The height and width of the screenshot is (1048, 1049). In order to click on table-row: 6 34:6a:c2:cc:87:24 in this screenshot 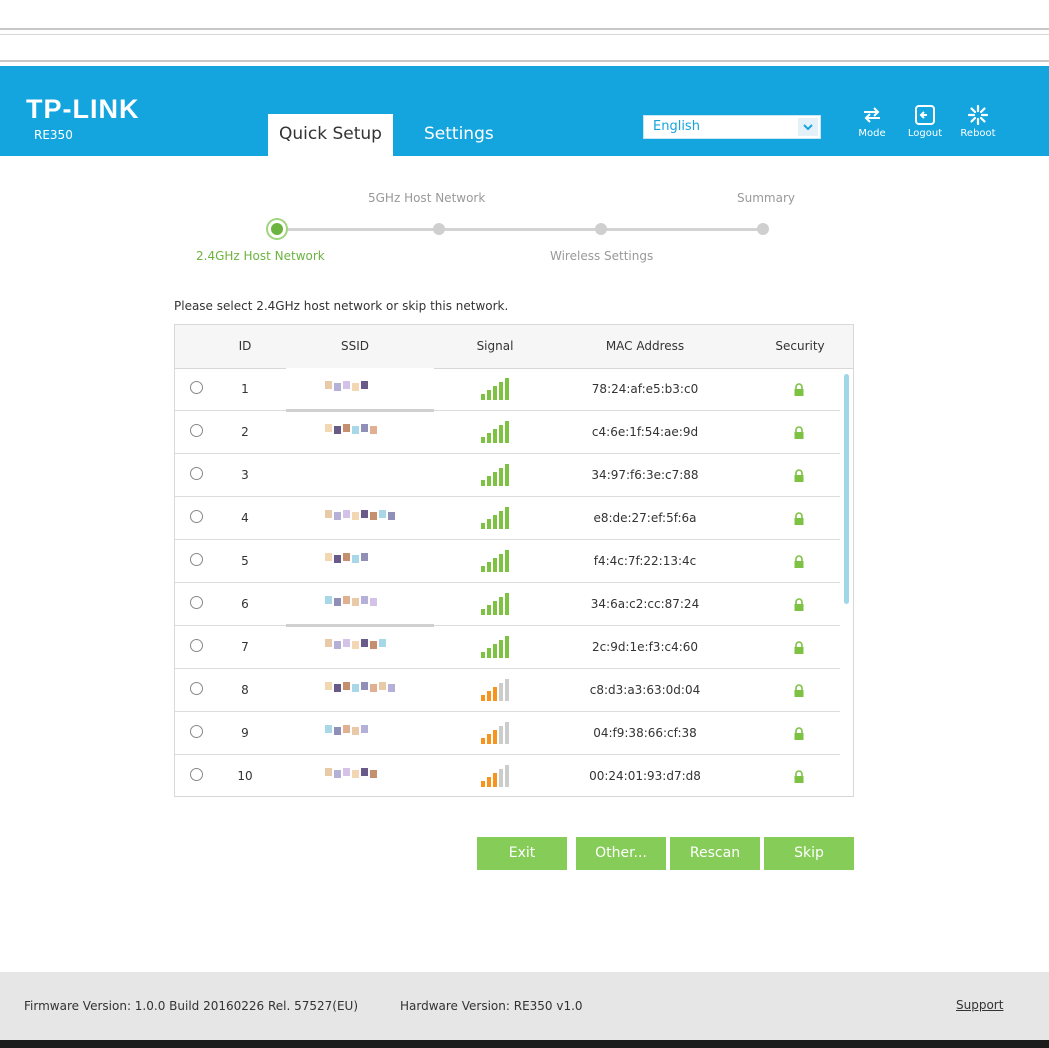, I will do `click(507, 604)`.